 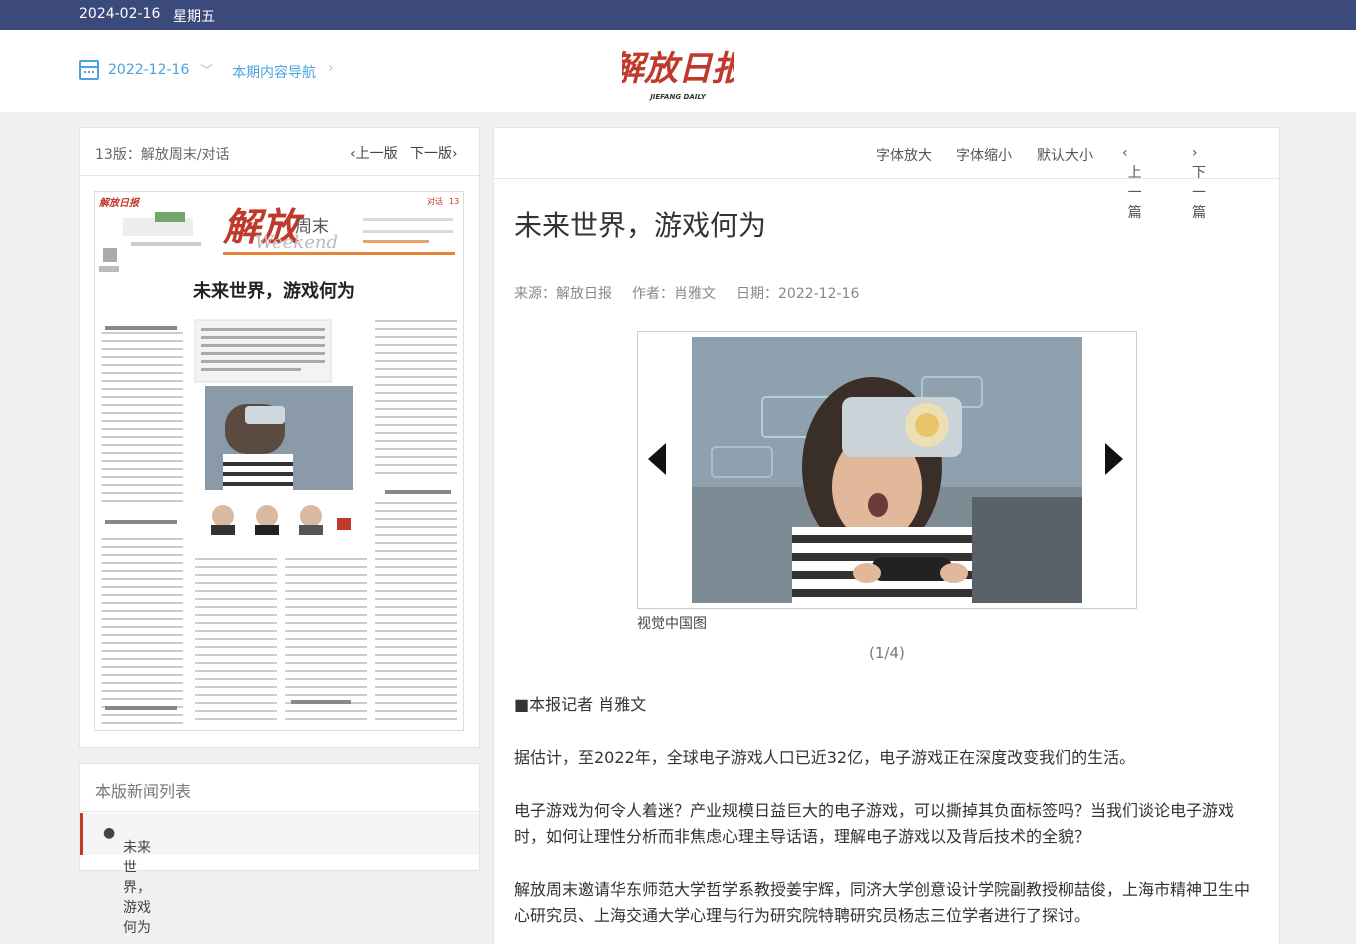 I want to click on next-article-button: 下一篇 ›, so click(x=1199, y=183).